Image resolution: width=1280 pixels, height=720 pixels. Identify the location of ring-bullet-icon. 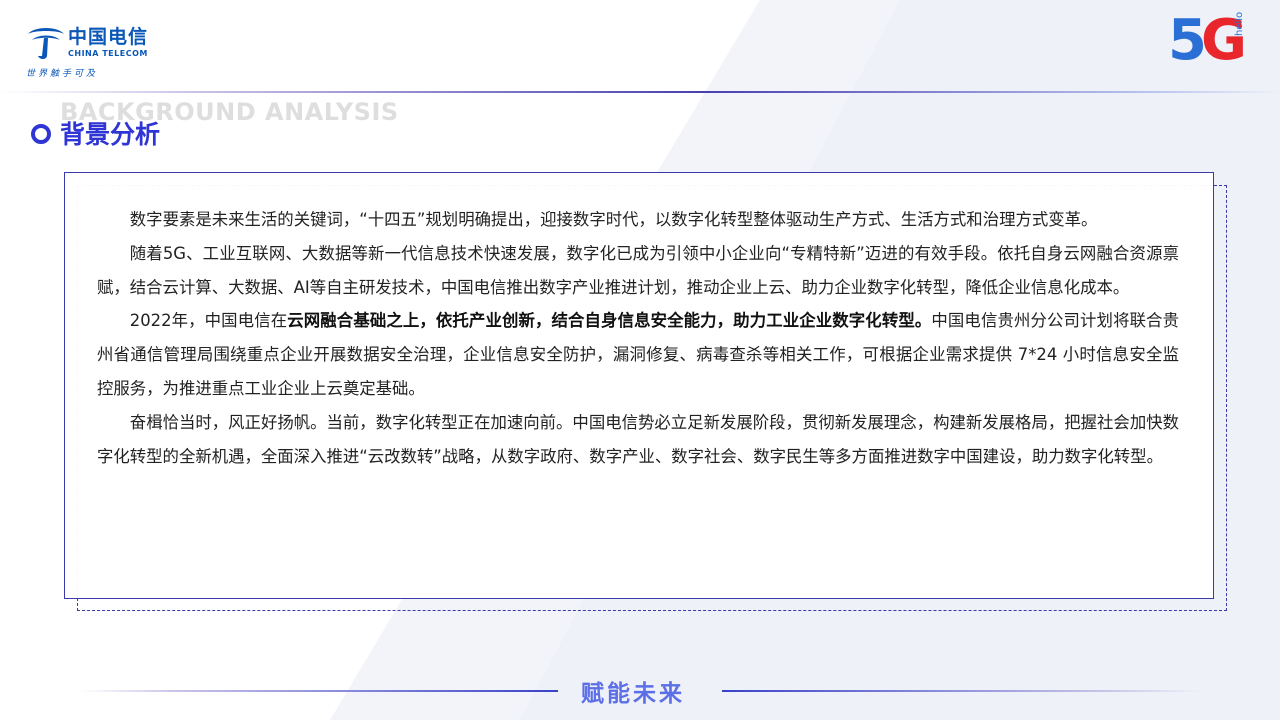
(41, 134).